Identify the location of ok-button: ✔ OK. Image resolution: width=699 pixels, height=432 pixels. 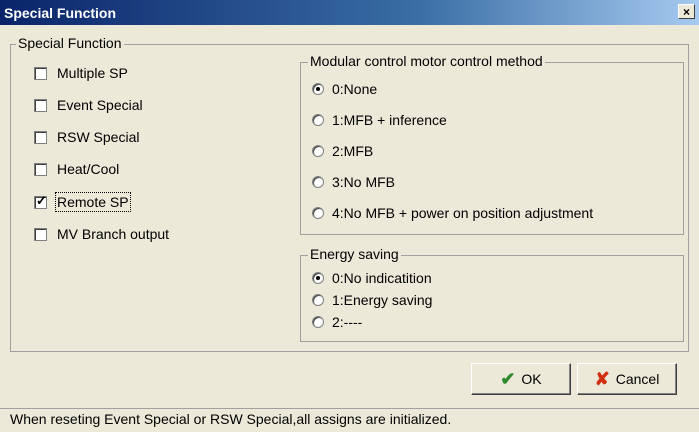
(521, 379).